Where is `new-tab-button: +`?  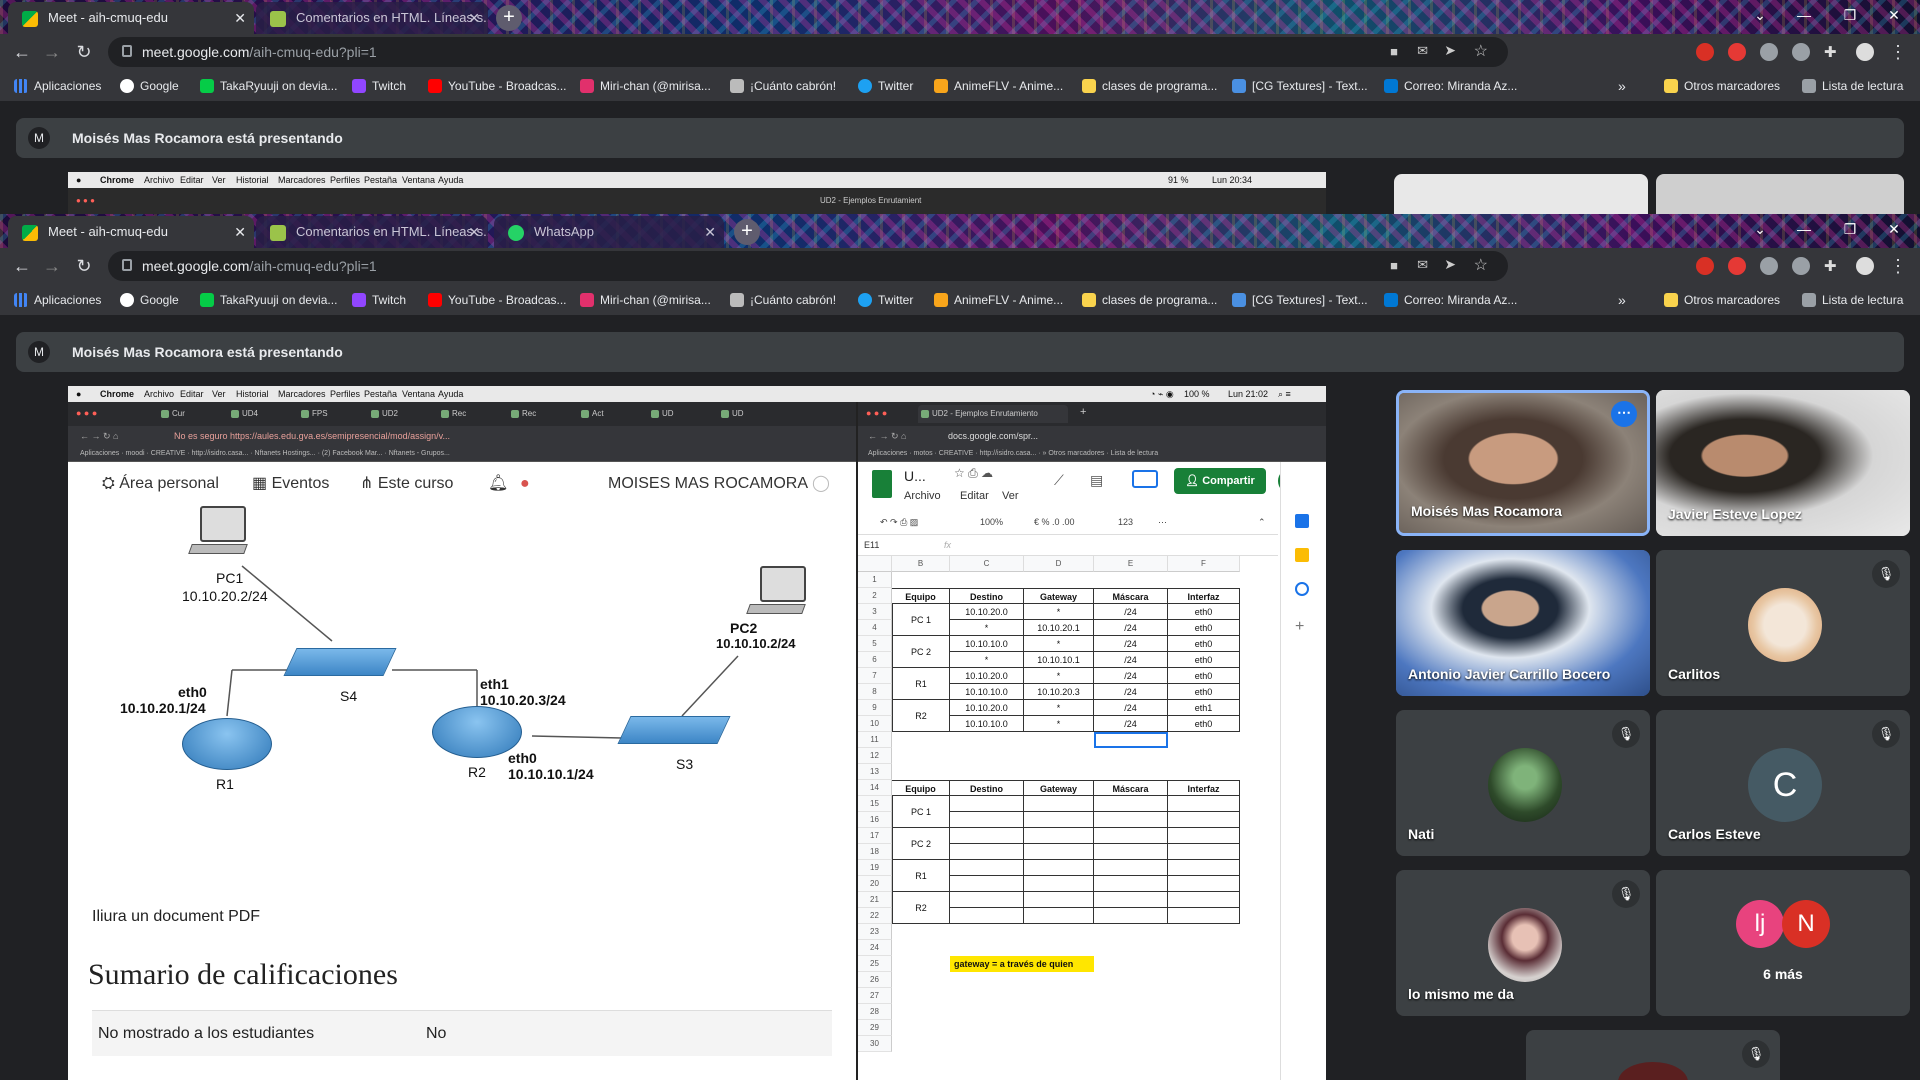 new-tab-button: + is located at coordinates (509, 18).